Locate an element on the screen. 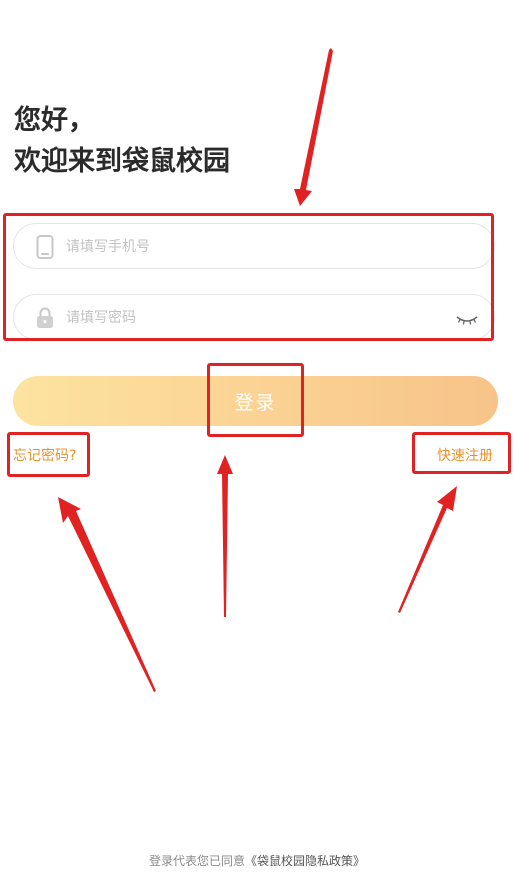 Image resolution: width=514 pixels, height=896 pixels. privacy-footer: 登录代表您已同意《袋鼠校园隐私政策》 is located at coordinates (257, 860).